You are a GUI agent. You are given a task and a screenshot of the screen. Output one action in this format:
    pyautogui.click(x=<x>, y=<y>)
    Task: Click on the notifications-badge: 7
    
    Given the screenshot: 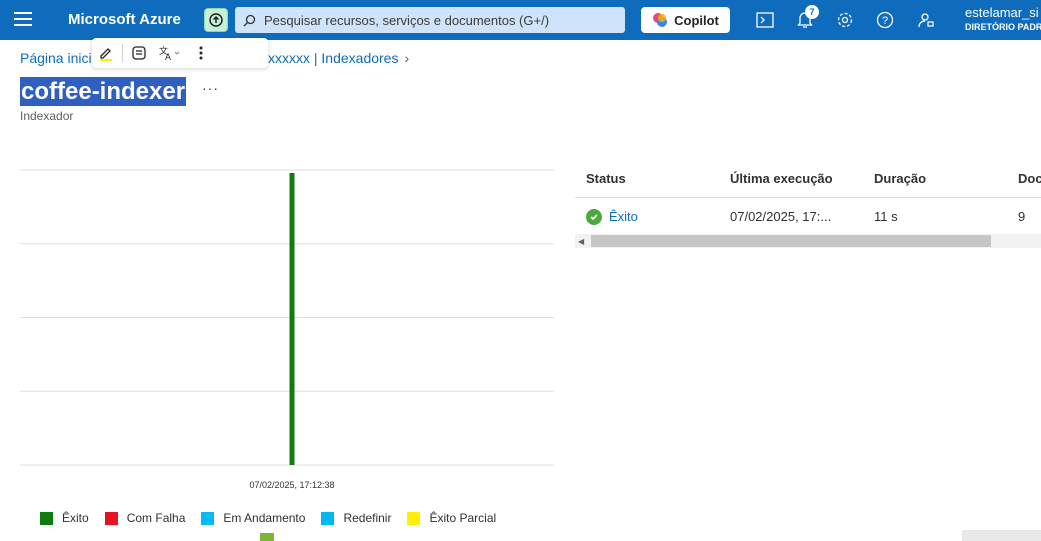 What is the action you would take?
    pyautogui.click(x=812, y=12)
    